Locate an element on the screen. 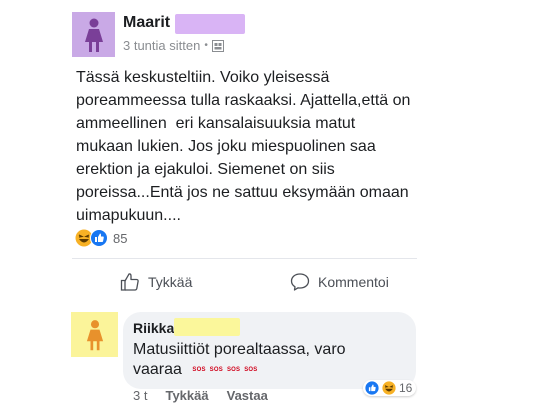 The image size is (535, 403). like-label: Tykkää is located at coordinates (170, 282).